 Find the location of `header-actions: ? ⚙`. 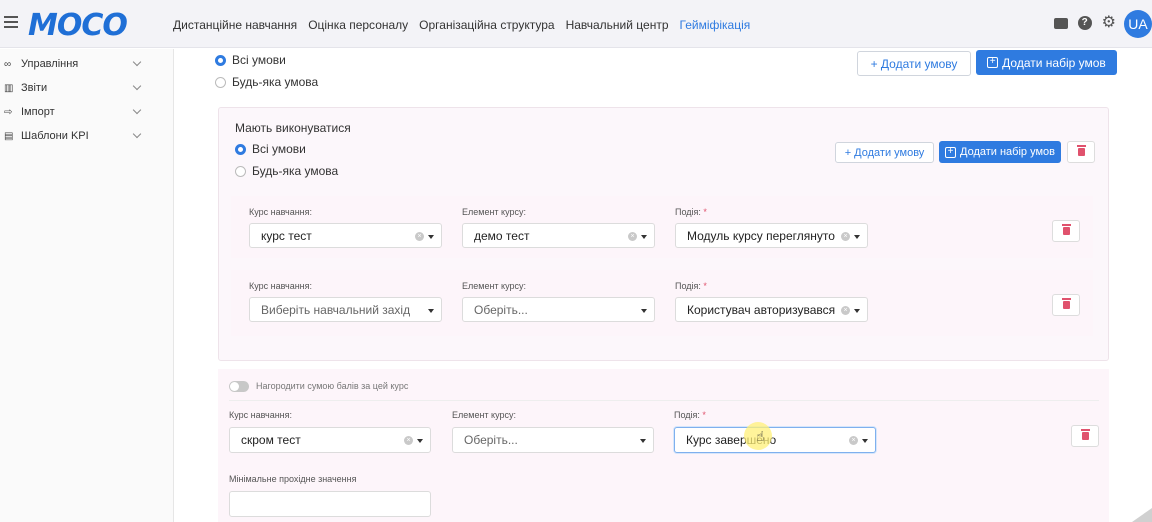

header-actions: ? ⚙ is located at coordinates (1084, 23).